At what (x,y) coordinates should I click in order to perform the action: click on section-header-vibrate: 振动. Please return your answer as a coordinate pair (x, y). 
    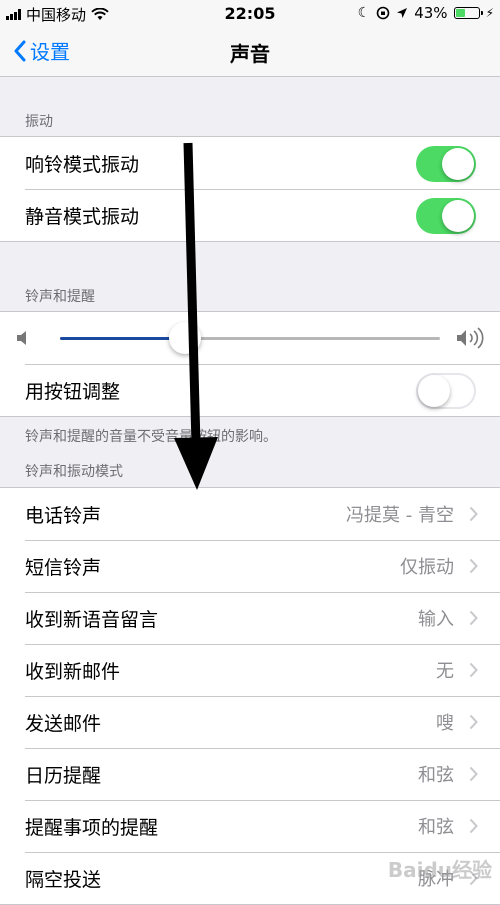
    Looking at the image, I should click on (39, 122).